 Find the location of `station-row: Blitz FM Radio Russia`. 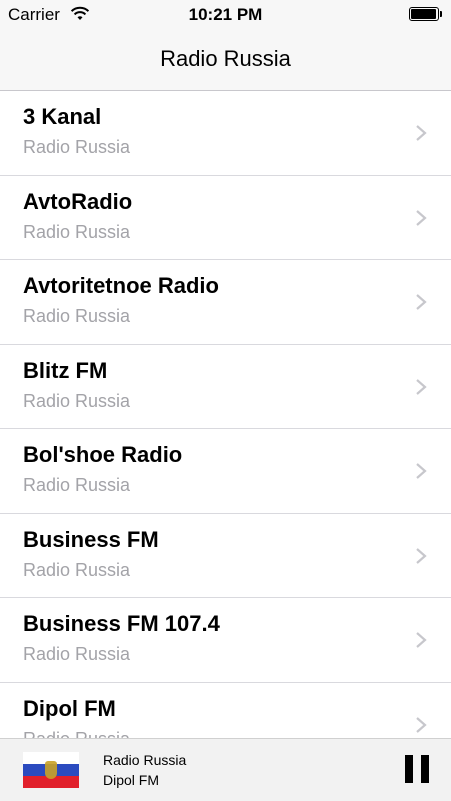

station-row: Blitz FM Radio Russia is located at coordinates (225, 387).